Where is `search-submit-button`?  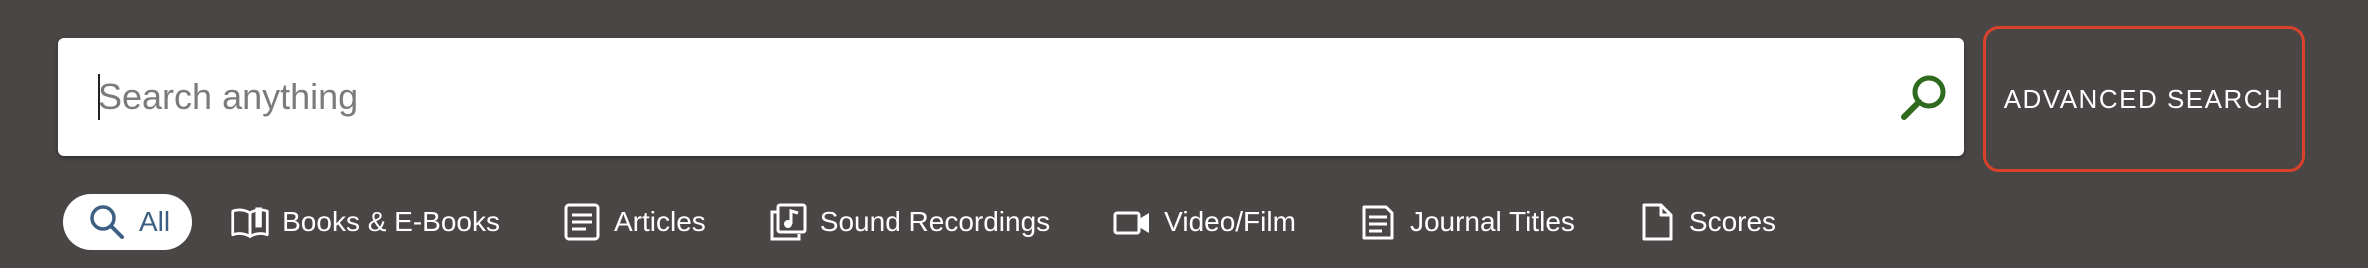 search-submit-button is located at coordinates (1924, 98).